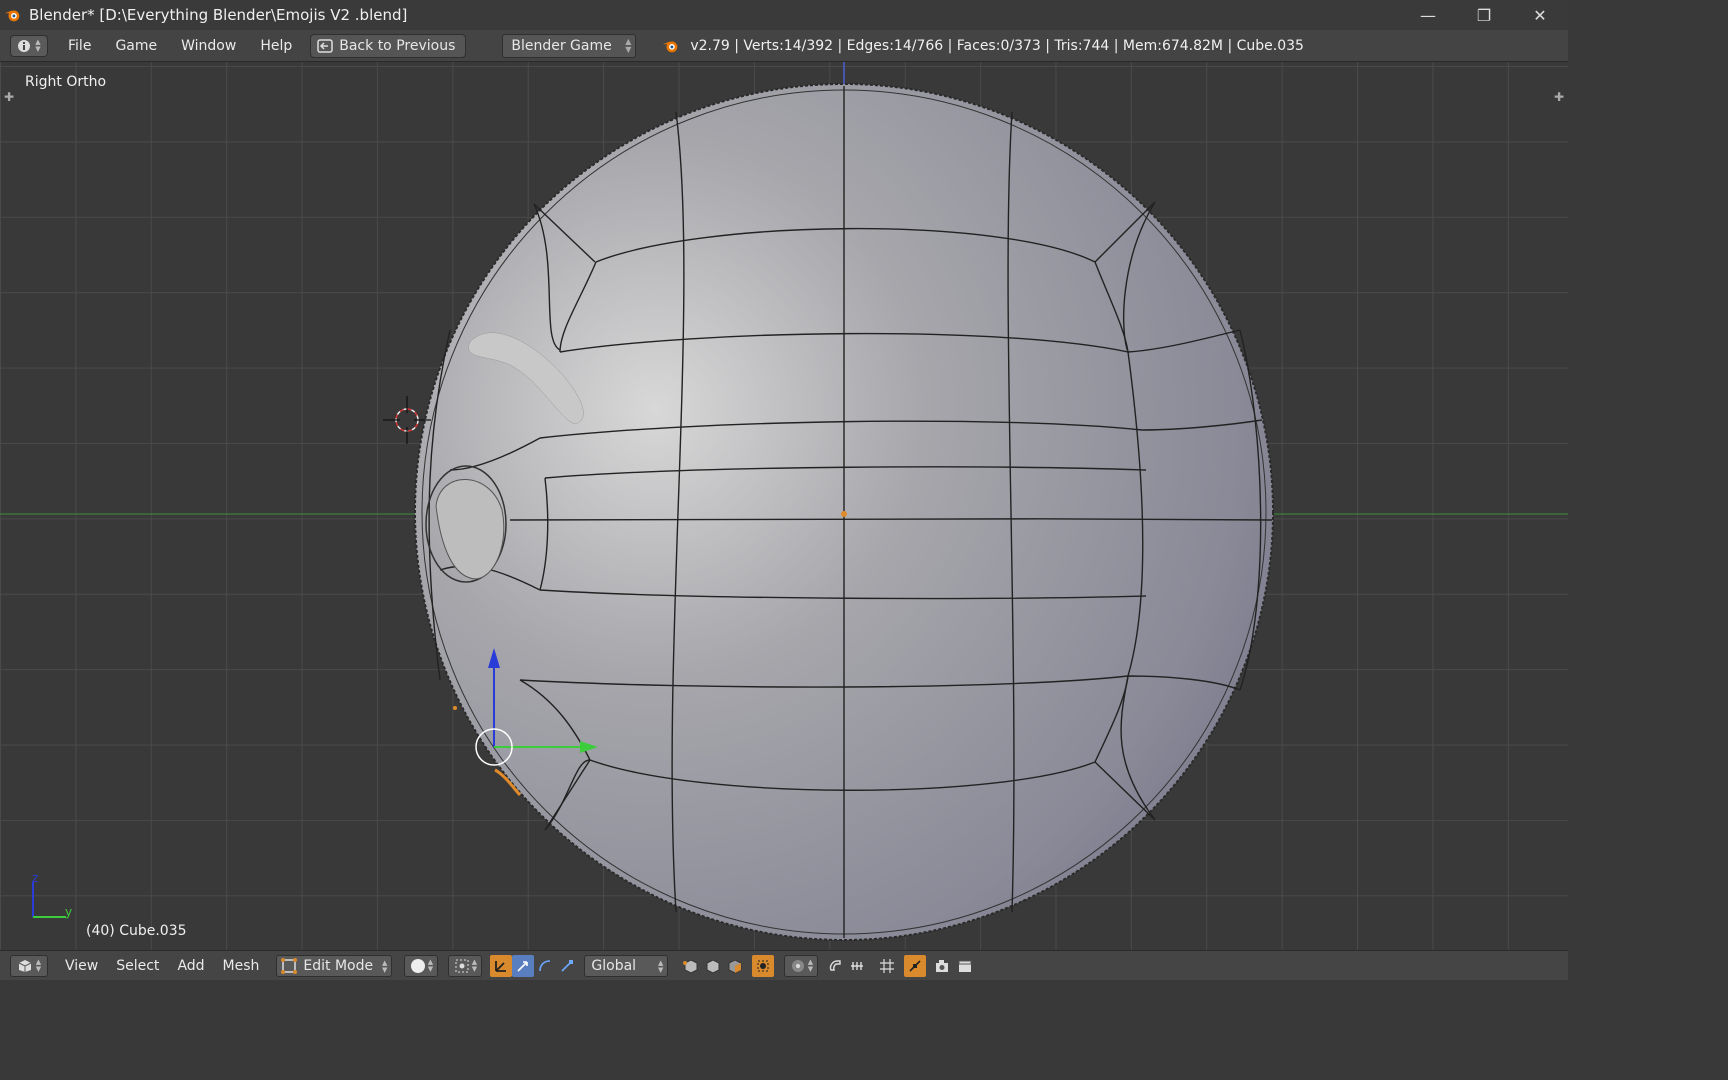  I want to click on occlude-icon, so click(763, 965).